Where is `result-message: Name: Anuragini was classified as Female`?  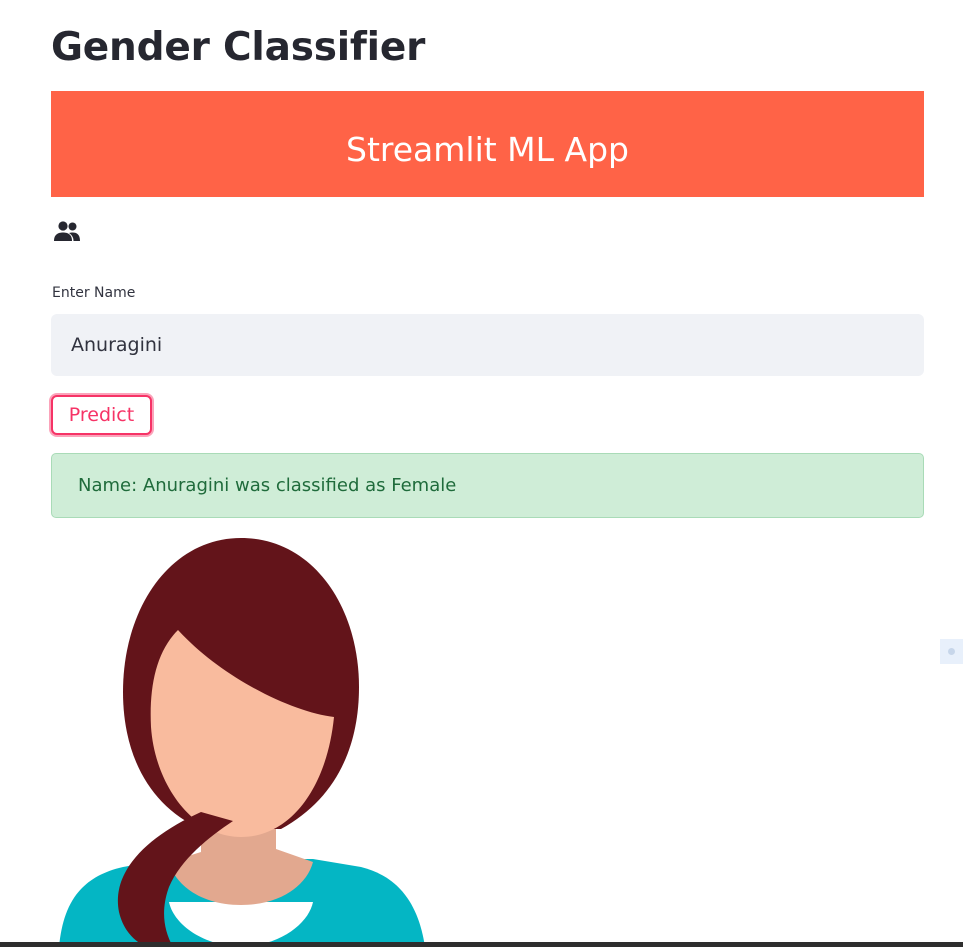
result-message: Name: Anuragini was classified as Female is located at coordinates (267, 485).